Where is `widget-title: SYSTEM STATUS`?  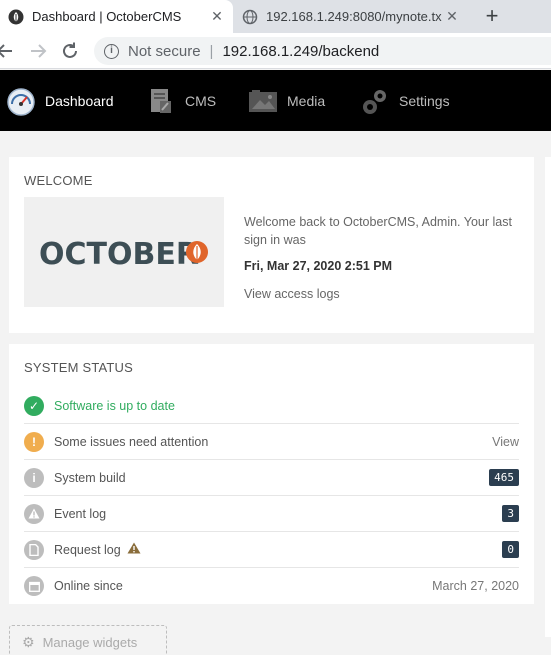
widget-title: SYSTEM STATUS is located at coordinates (79, 367).